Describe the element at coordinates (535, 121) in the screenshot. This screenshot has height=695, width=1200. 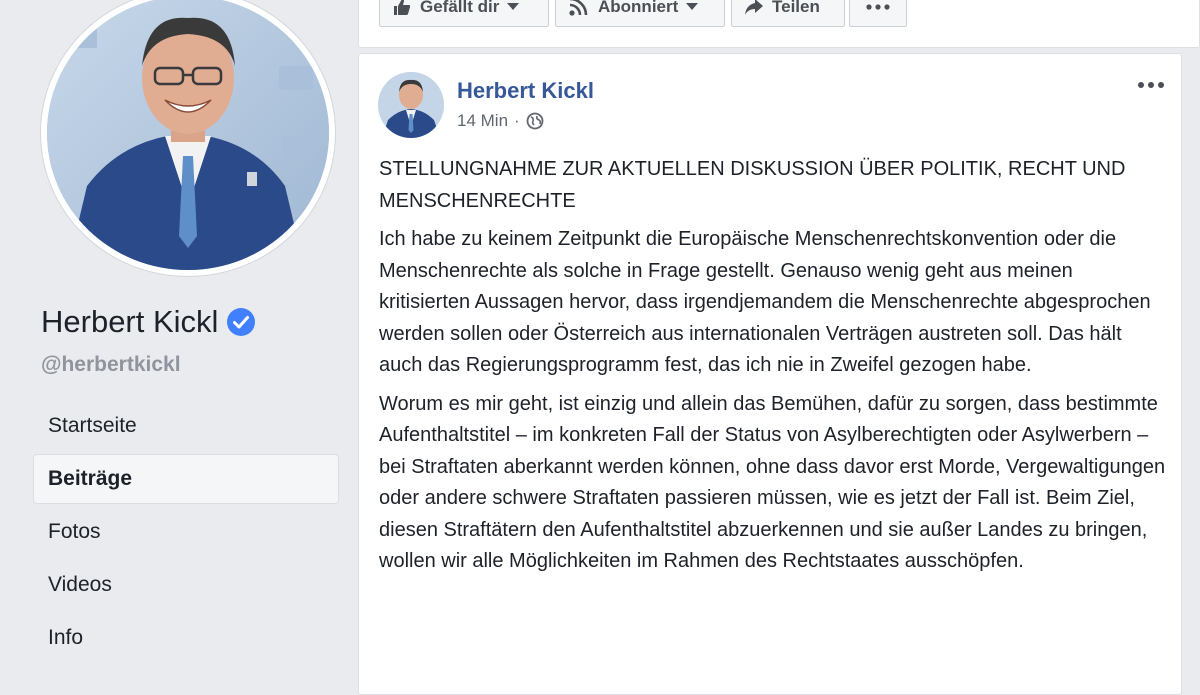
I see `globe-icon` at that location.